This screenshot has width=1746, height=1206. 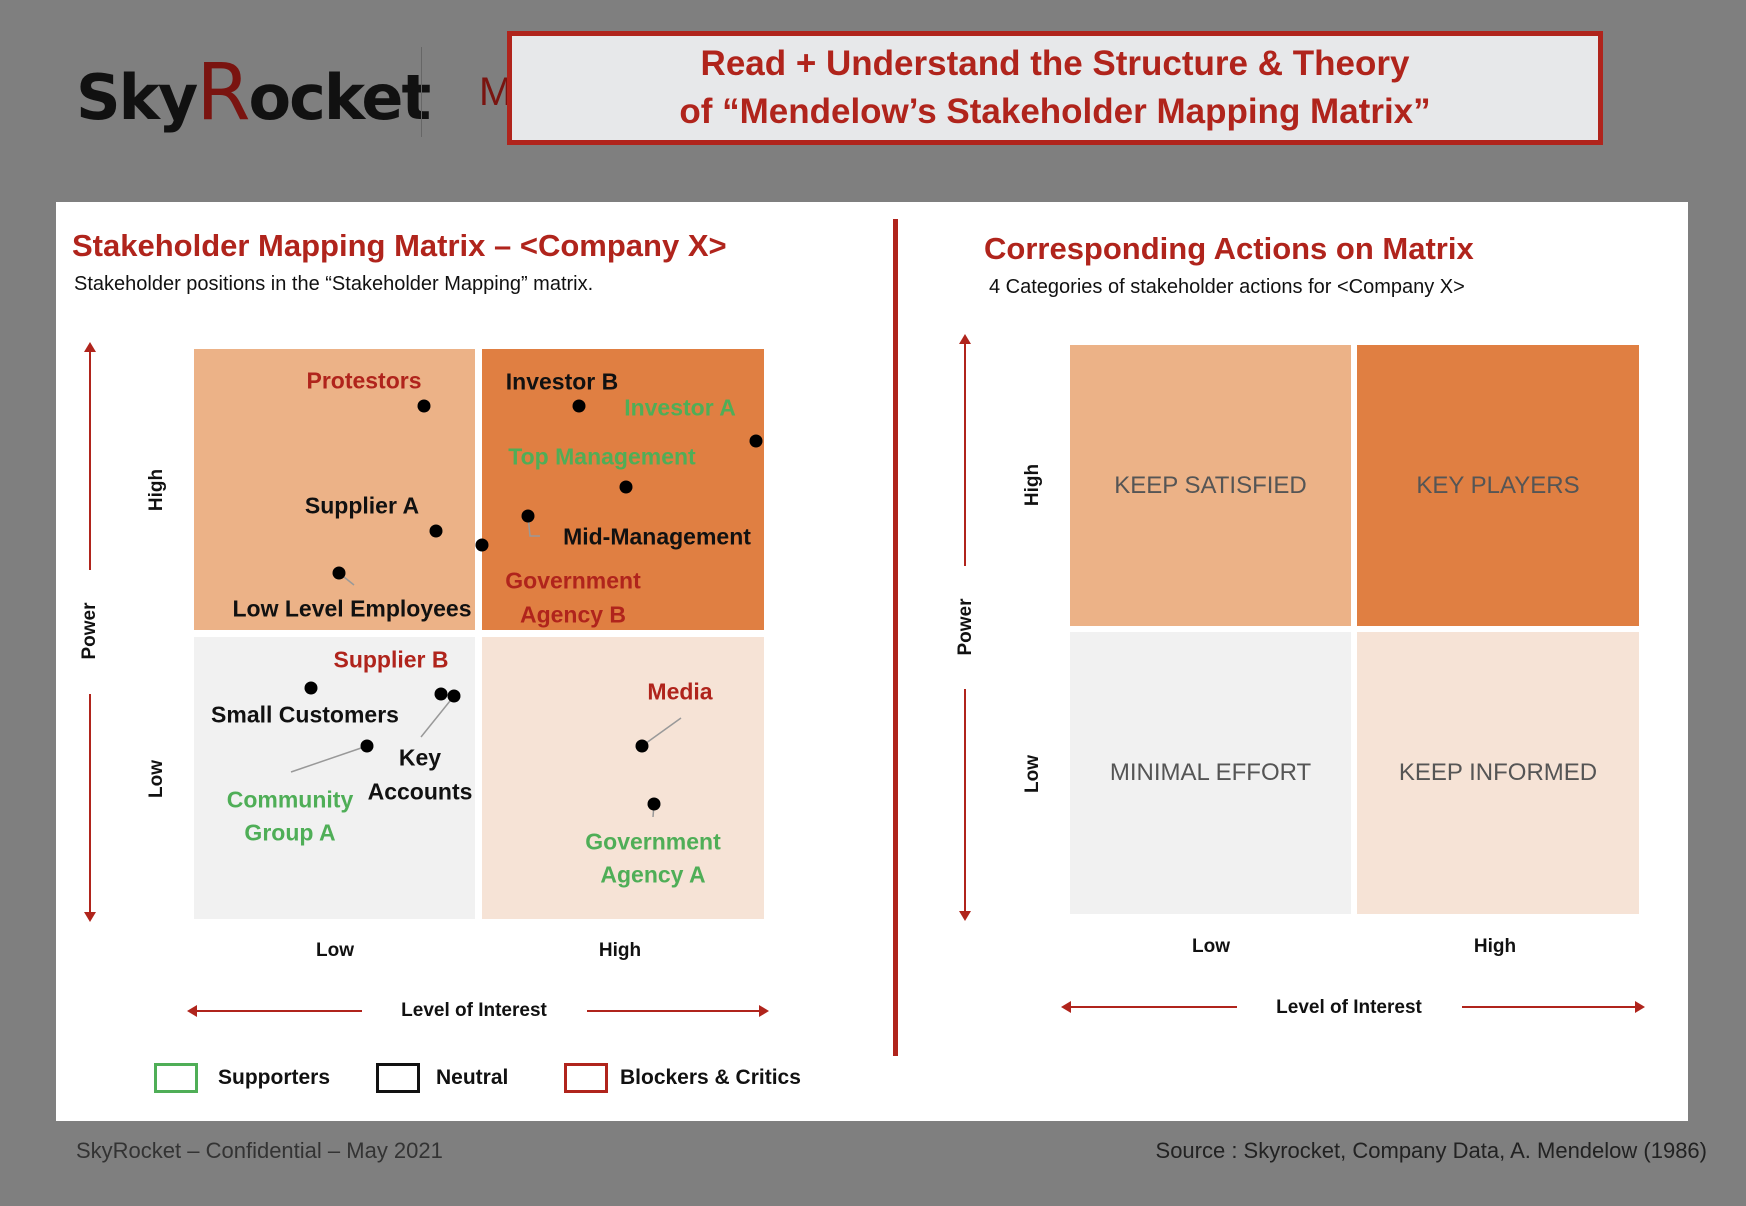 I want to click on interest-arrow-left-right, so click(x=1151, y=1007).